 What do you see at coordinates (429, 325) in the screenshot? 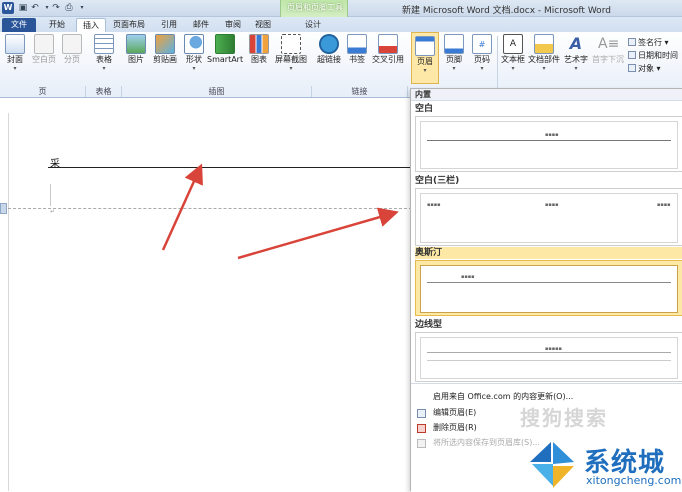
I see `gallery-item-label: 边线型` at bounding box center [429, 325].